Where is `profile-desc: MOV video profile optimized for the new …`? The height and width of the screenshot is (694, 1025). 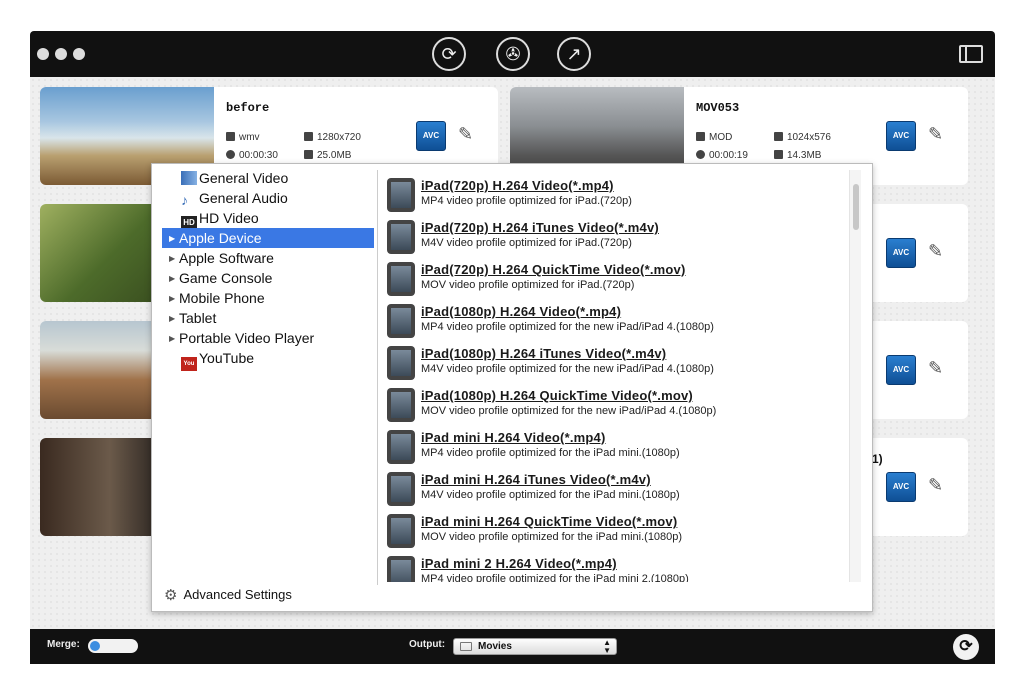
profile-desc: MOV video profile optimized for the new … is located at coordinates (569, 411).